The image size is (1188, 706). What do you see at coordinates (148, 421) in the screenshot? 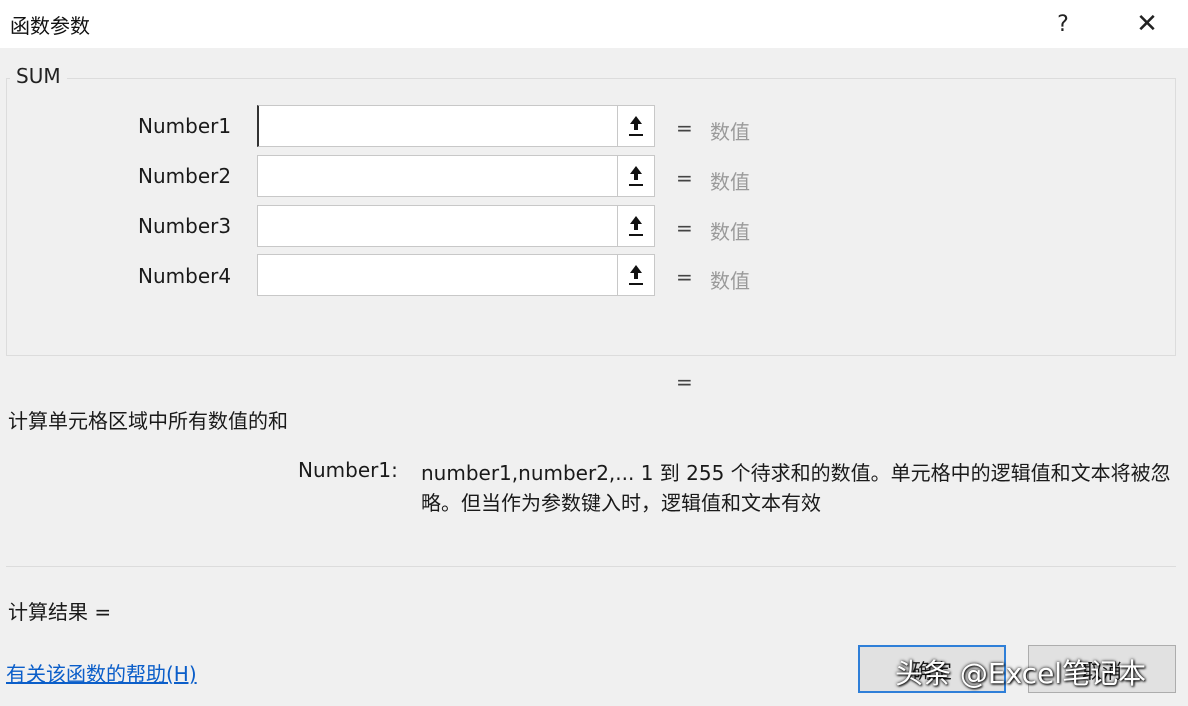
I see `function-description: 计算单元格区域中所有数值的和` at bounding box center [148, 421].